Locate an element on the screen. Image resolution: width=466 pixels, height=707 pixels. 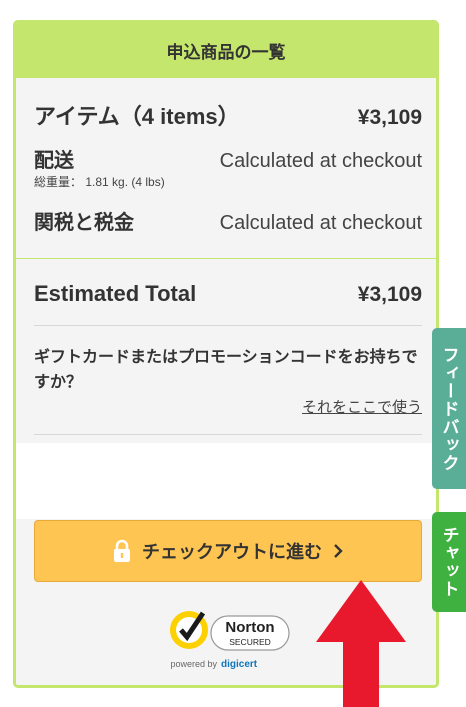
chat-tab-label: チャット is located at coordinates (449, 562).